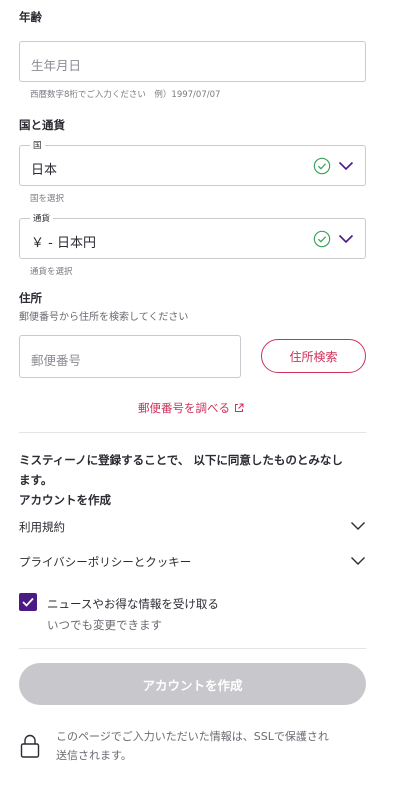 This screenshot has width=400, height=794. I want to click on check-icon, so click(28, 602).